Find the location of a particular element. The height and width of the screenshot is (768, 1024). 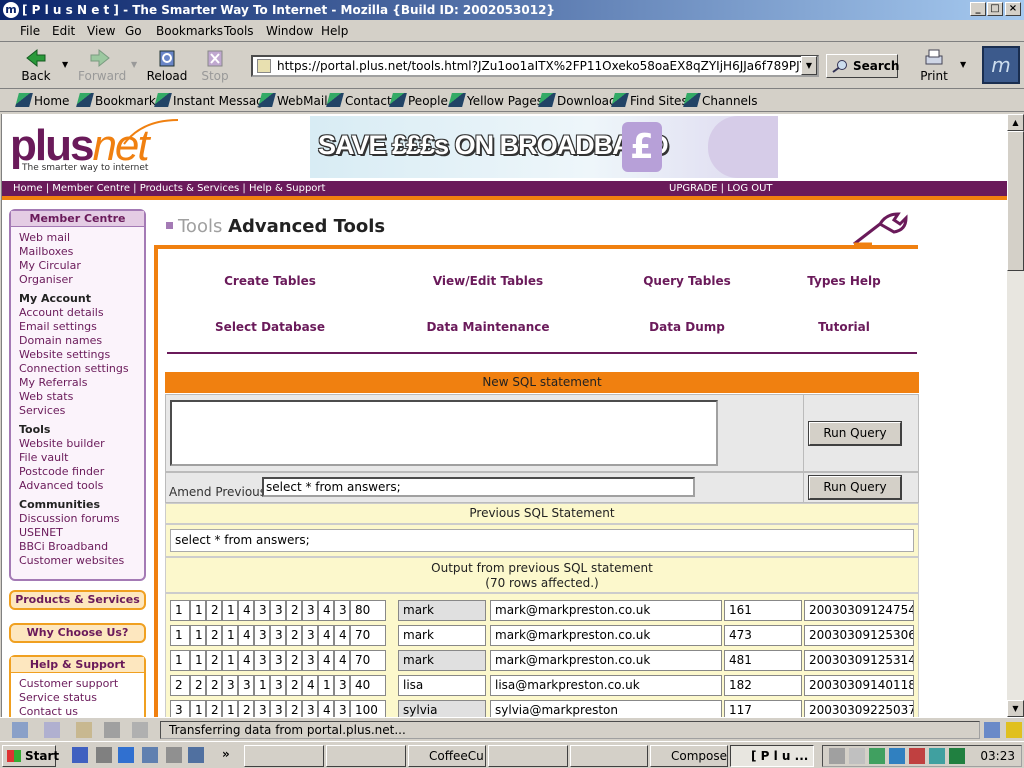

back-history-dropdown: ▼ is located at coordinates (65, 64).